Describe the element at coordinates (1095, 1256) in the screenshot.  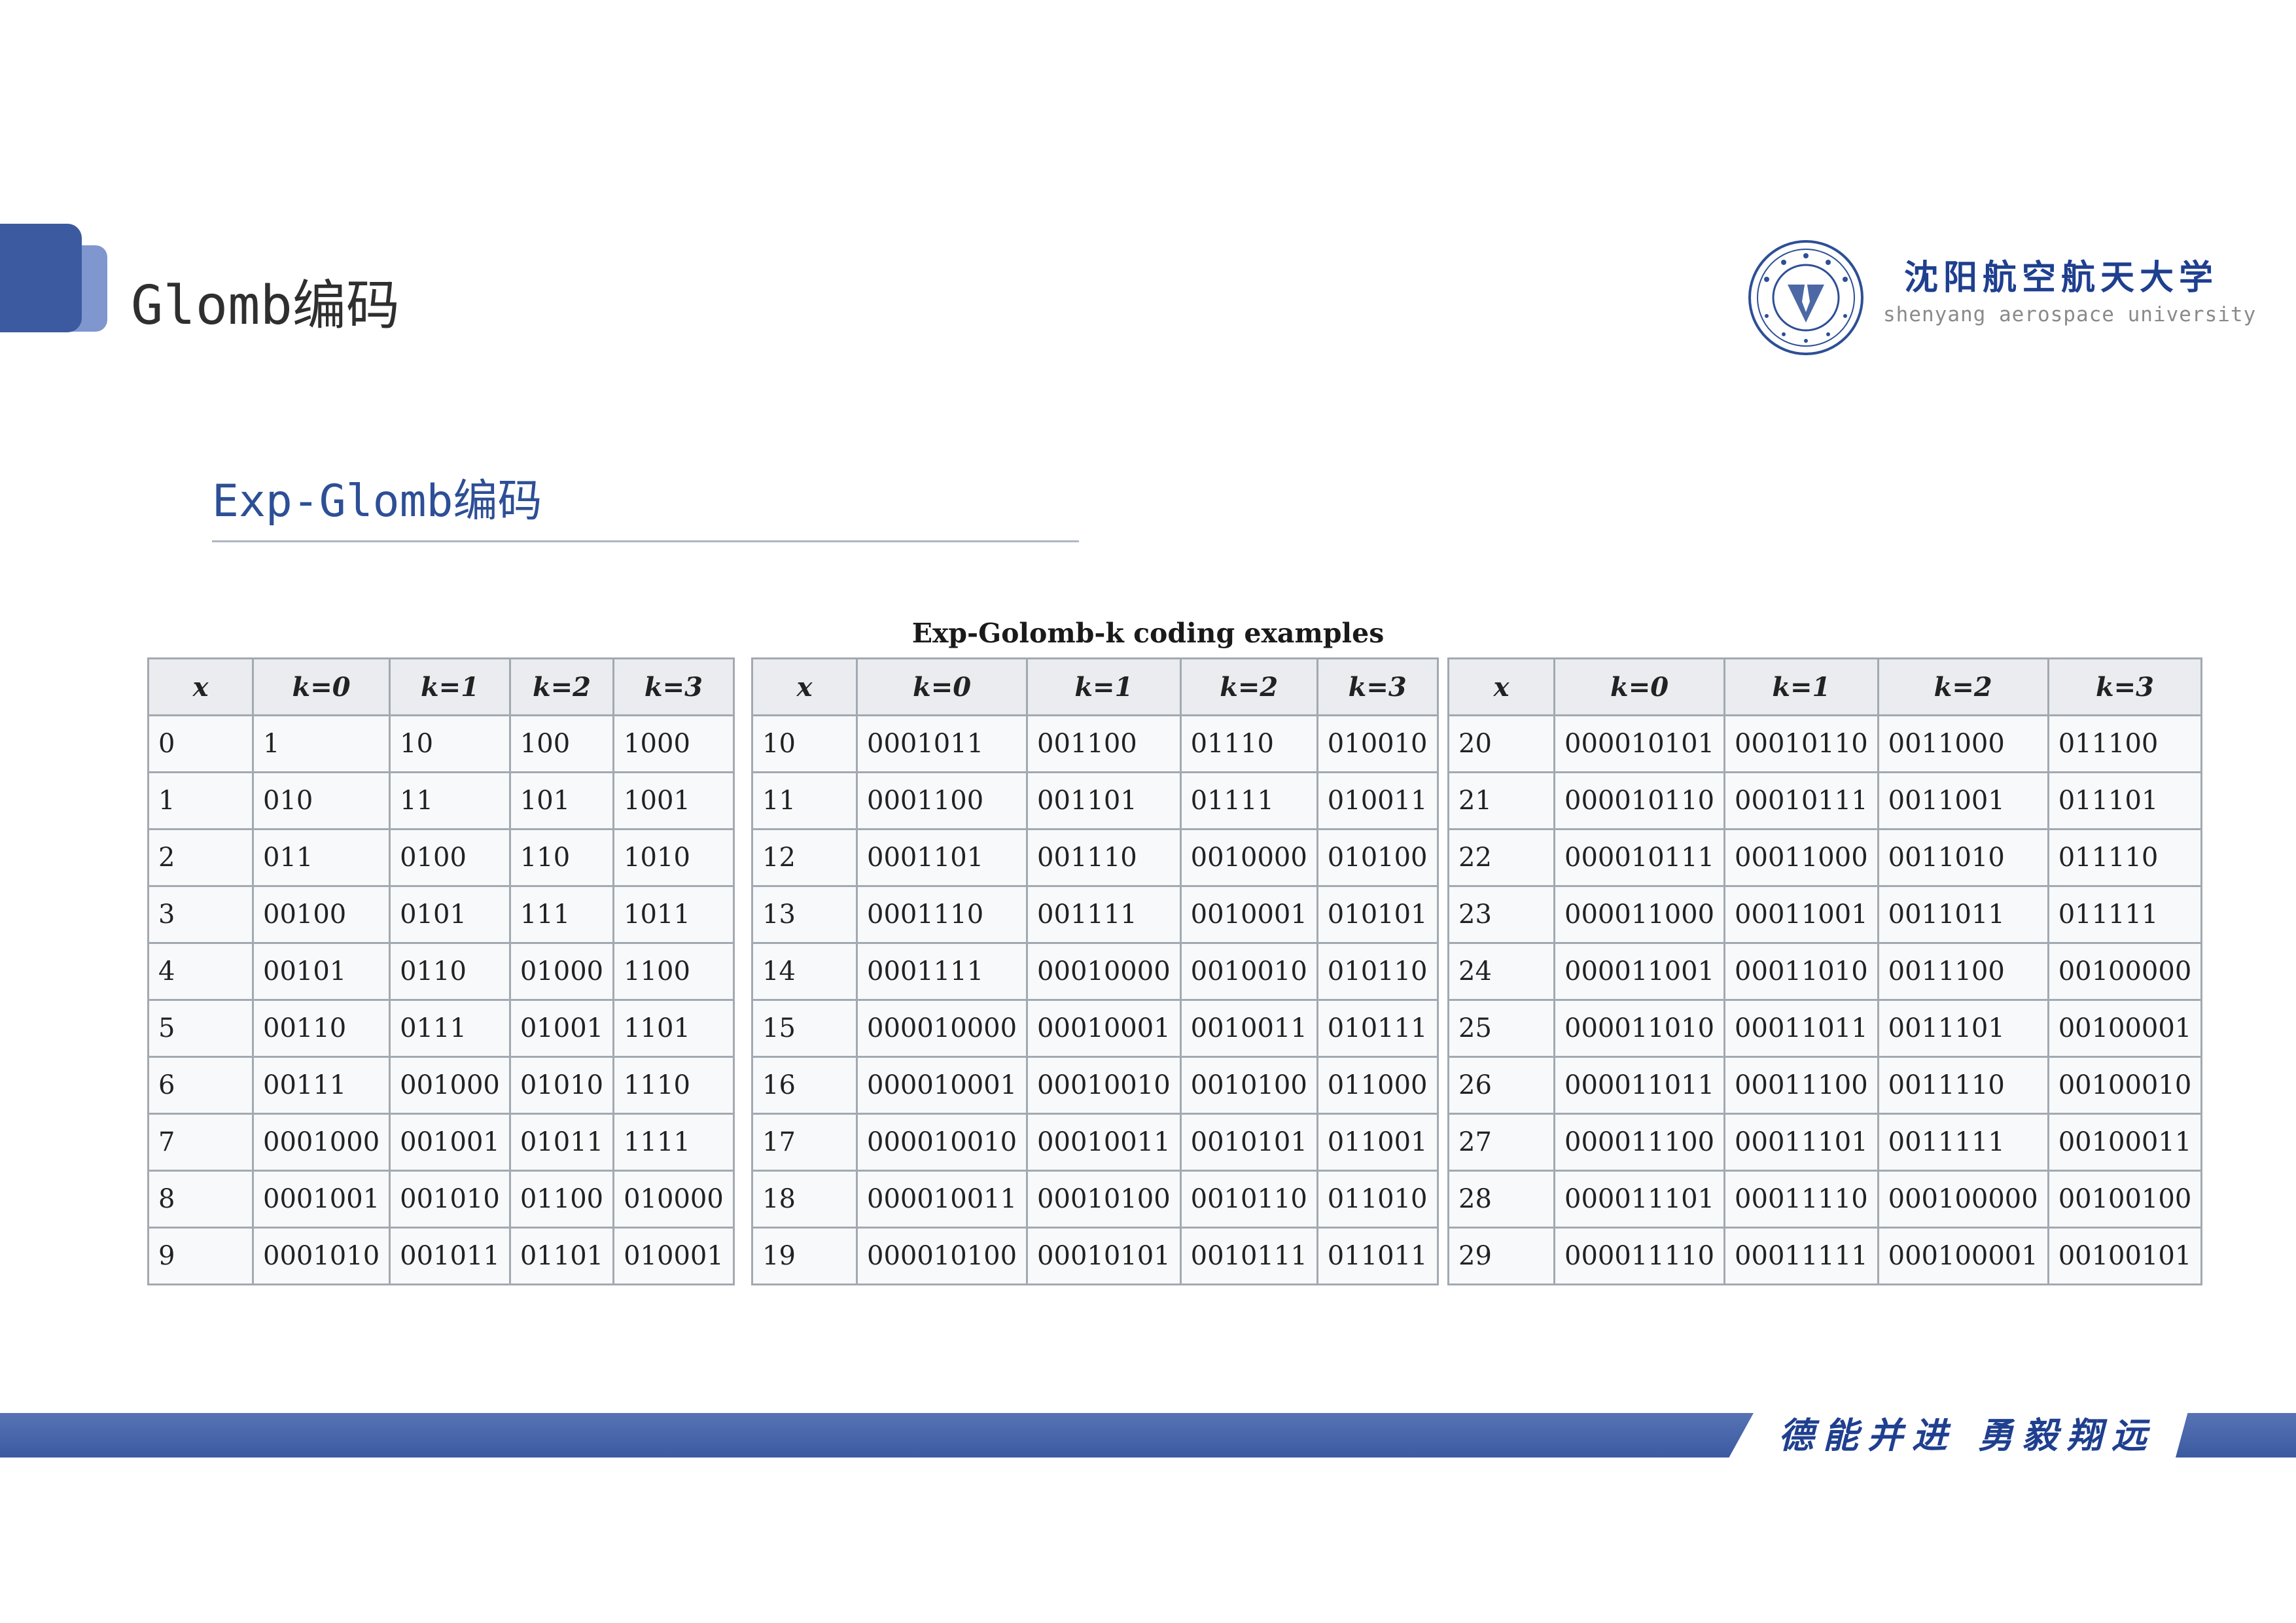
I see `table-row: 19 000010100 00010101 0010111 011011` at that location.